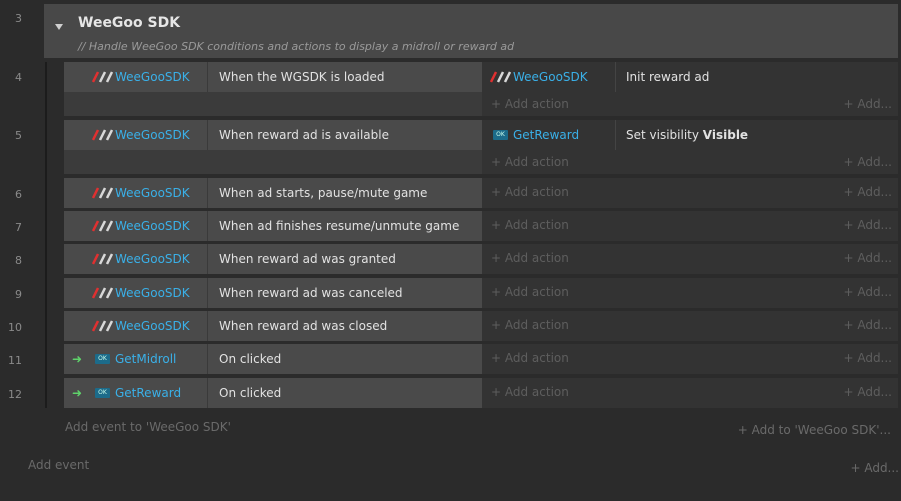 This screenshot has width=901, height=501. I want to click on action-object-name: WeeGooSDK, so click(550, 77).